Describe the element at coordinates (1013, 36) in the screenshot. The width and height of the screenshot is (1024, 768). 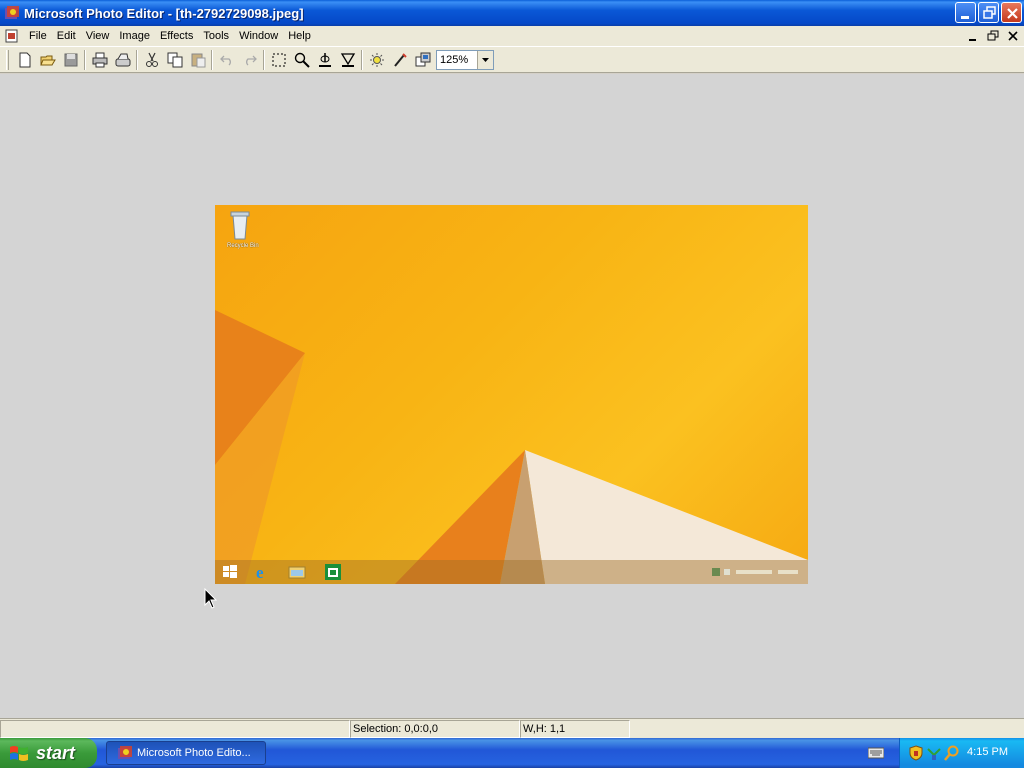
I see `doc-close-button` at that location.